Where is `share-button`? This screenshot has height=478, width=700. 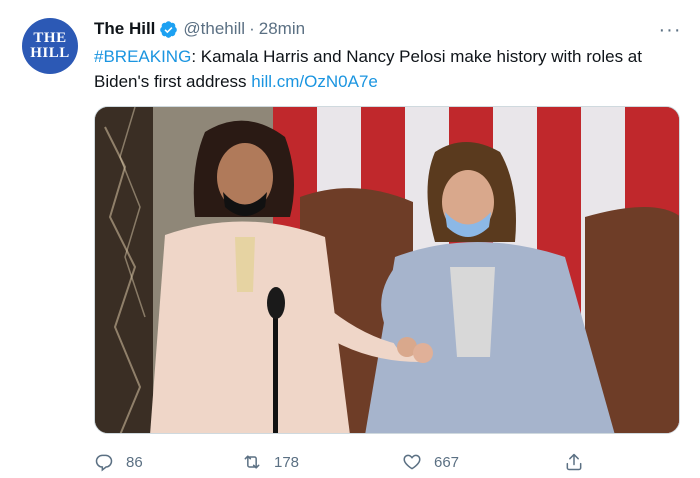 share-button is located at coordinates (580, 462).